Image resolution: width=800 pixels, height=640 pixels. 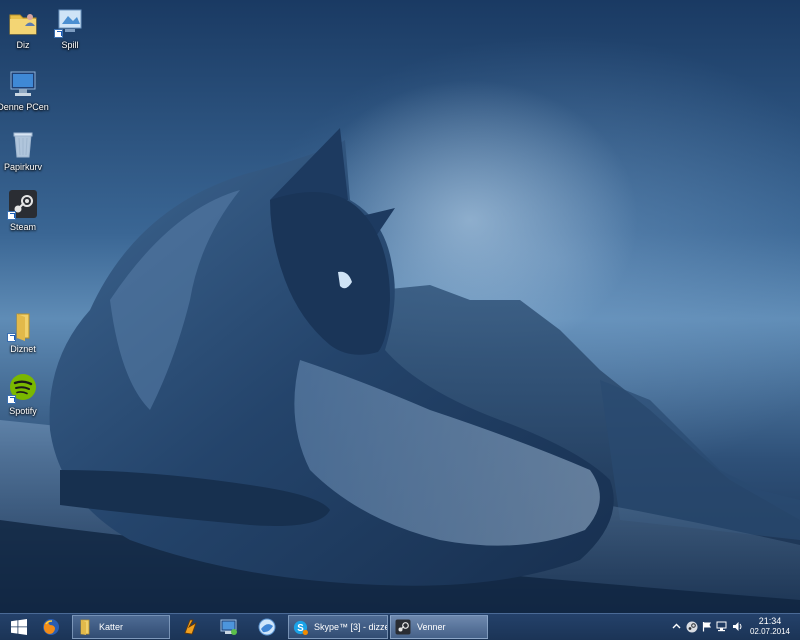 What do you see at coordinates (23, 349) in the screenshot?
I see `desktop-icon-label: Diznet` at bounding box center [23, 349].